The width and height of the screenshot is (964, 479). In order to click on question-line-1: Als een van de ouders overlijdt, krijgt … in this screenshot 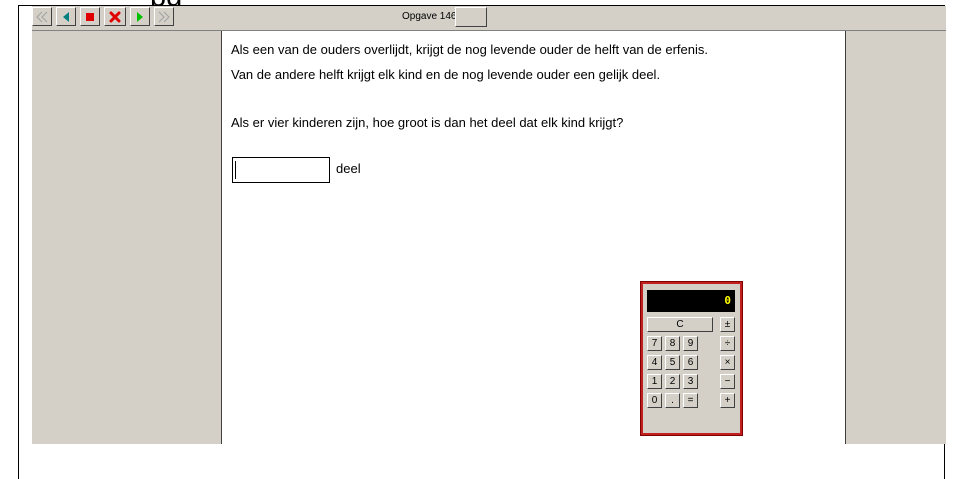, I will do `click(469, 49)`.